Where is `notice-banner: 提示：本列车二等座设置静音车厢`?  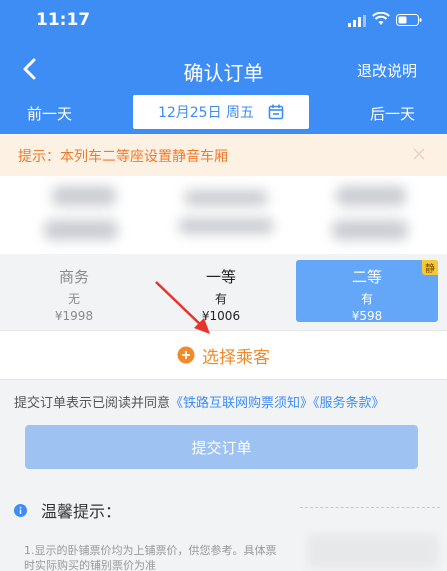 notice-banner: 提示：本列车二等座设置静音车厢 is located at coordinates (223, 155).